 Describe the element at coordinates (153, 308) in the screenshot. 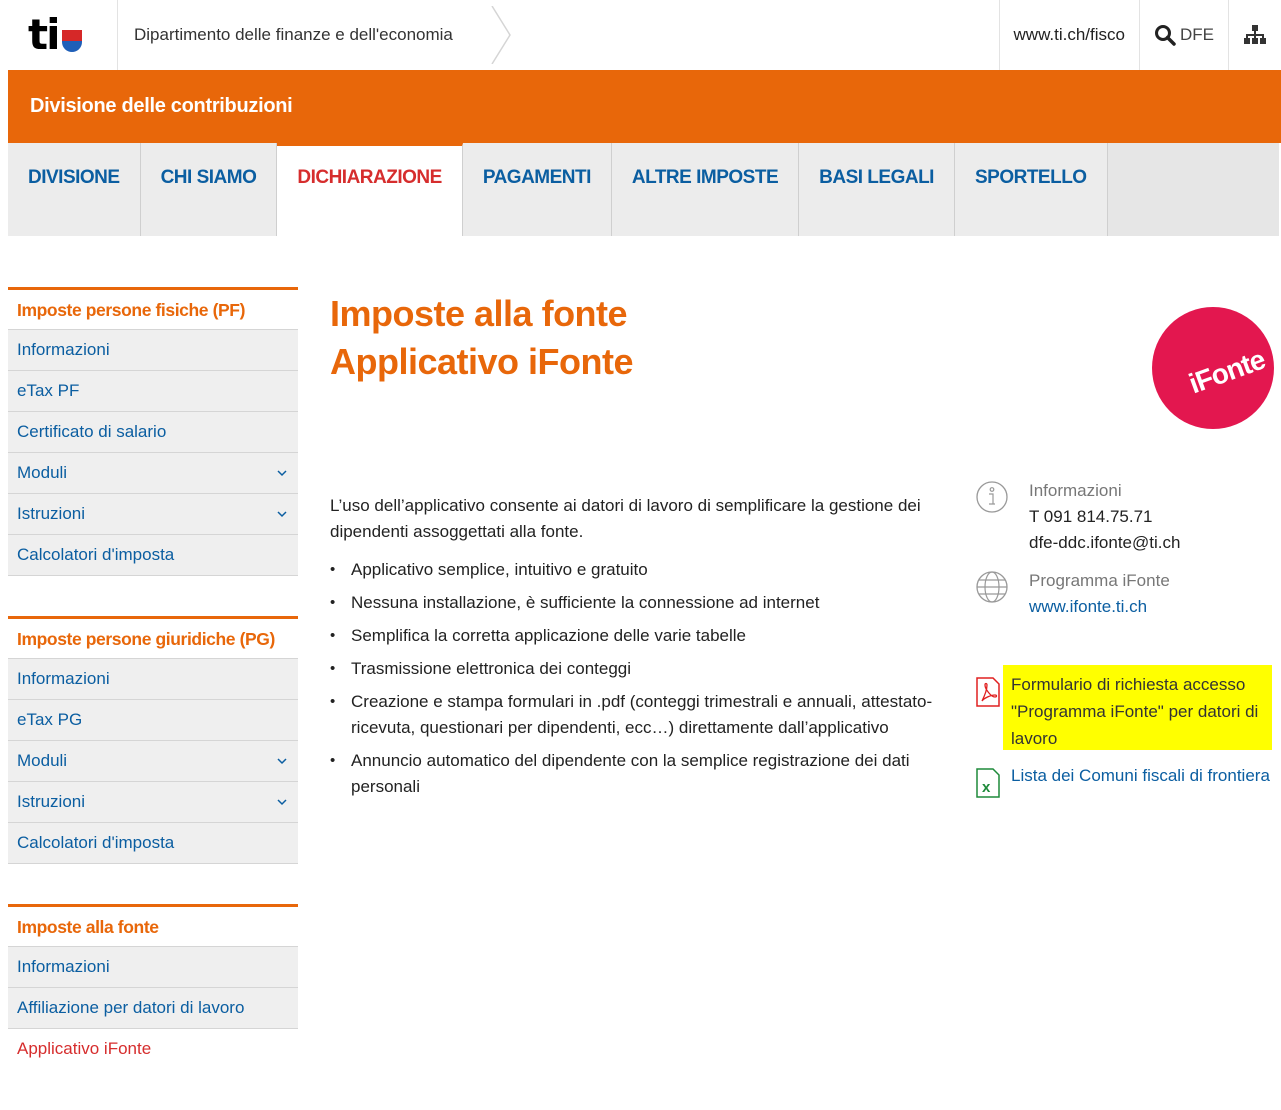

I see `sidebar-heading: Imposte persone fisiche (PF)` at that location.